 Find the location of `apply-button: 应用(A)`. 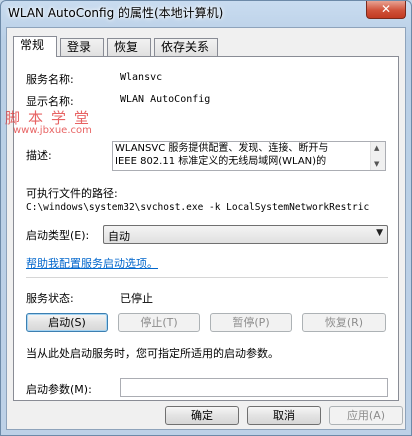

apply-button: 应用(A) is located at coordinates (366, 415).